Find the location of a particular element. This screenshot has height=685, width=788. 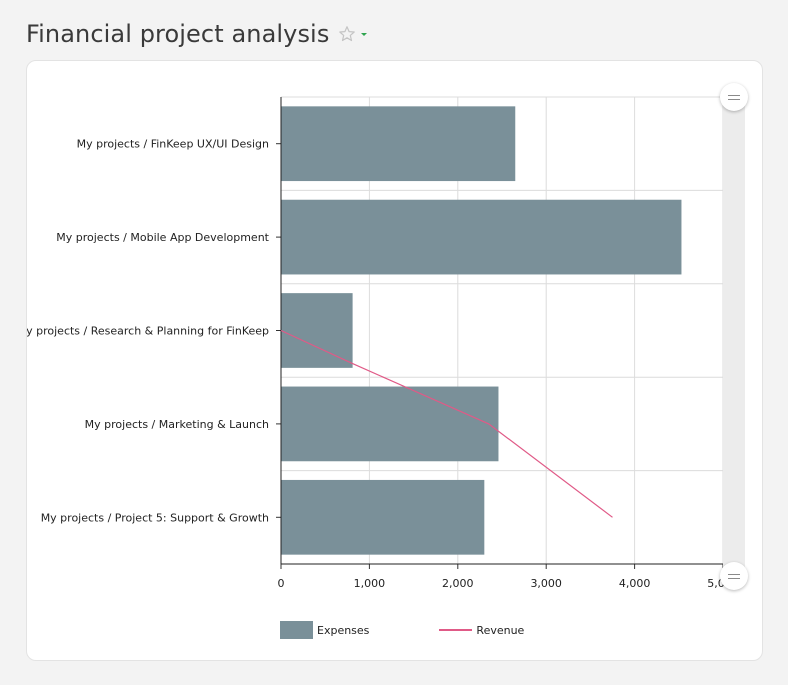

x-tick-label: 2,000 is located at coordinates (458, 583).